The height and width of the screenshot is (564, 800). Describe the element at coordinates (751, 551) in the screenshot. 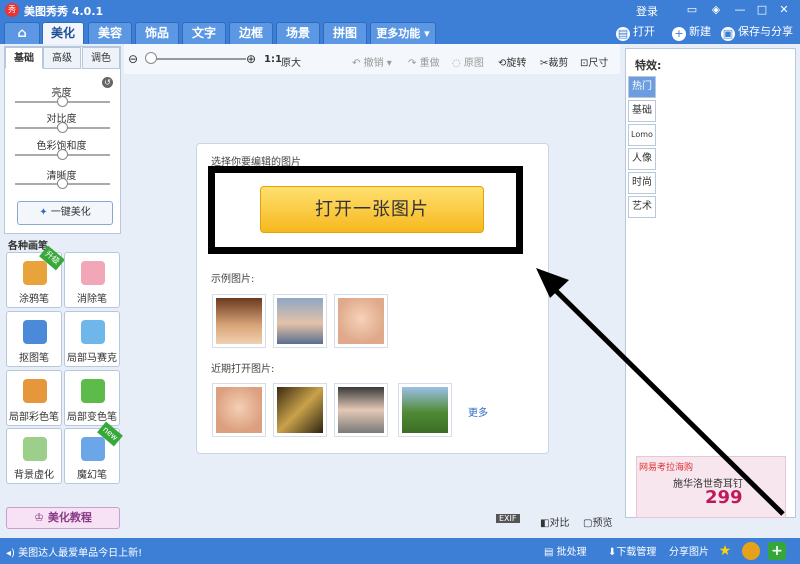

I see `weibo-icon` at that location.